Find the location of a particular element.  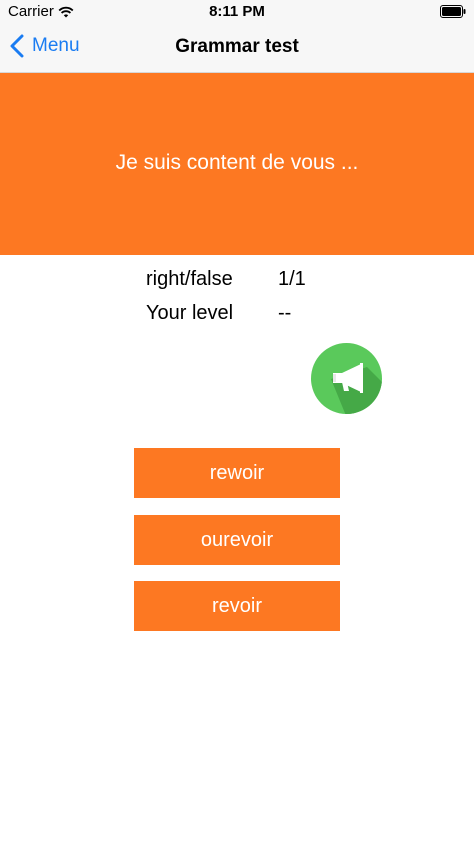

answer-button-1: rewoir is located at coordinates (237, 473).